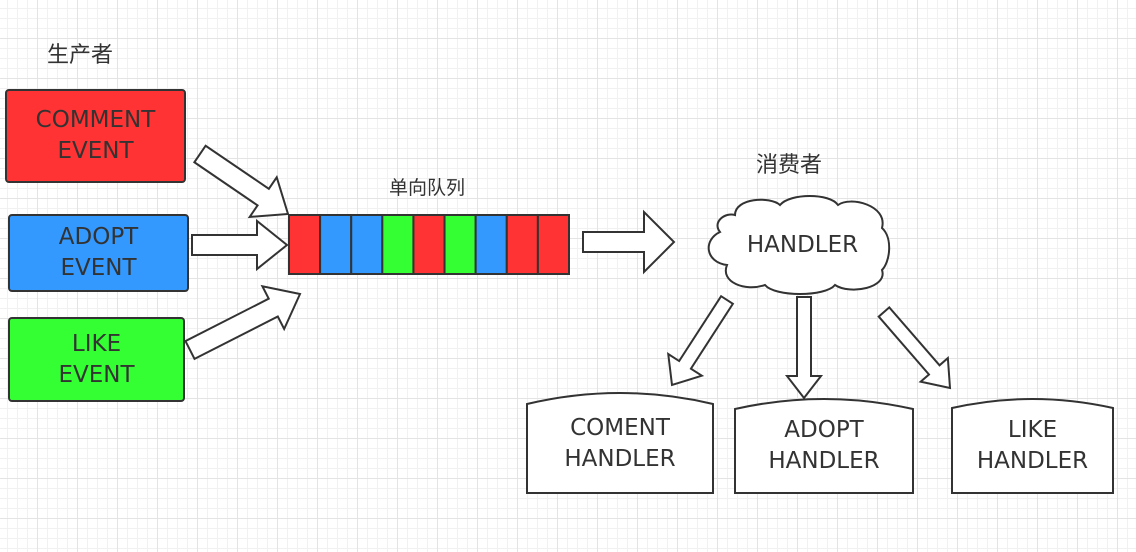  What do you see at coordinates (243, 322) in the screenshot?
I see `arrow-like-to-queue` at bounding box center [243, 322].